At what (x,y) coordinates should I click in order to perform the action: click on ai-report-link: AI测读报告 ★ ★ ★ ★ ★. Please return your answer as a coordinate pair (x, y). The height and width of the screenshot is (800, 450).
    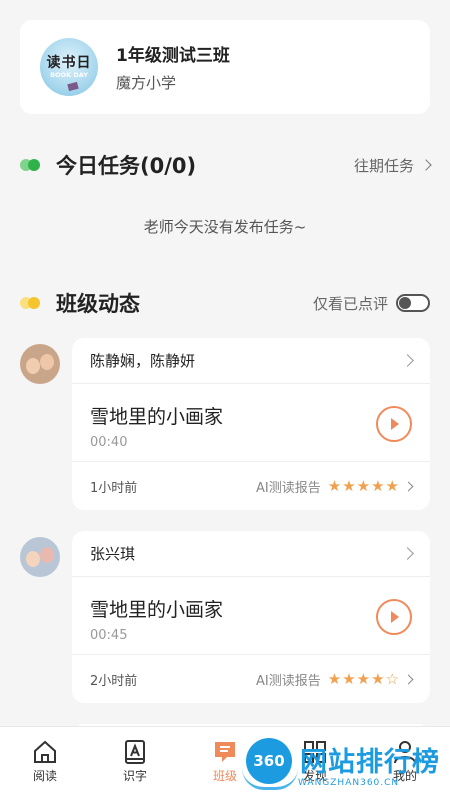
    Looking at the image, I should click on (335, 486).